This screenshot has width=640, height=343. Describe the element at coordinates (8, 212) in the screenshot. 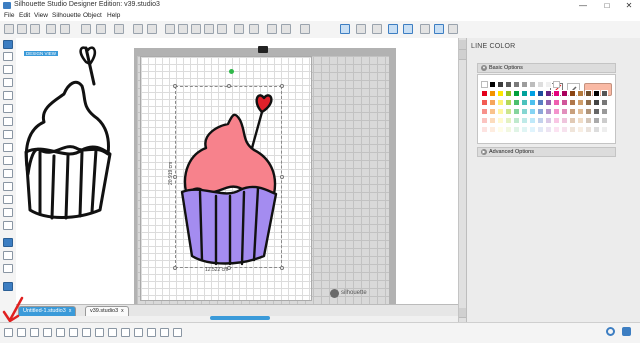

I see `eraser-tool-icon` at that location.